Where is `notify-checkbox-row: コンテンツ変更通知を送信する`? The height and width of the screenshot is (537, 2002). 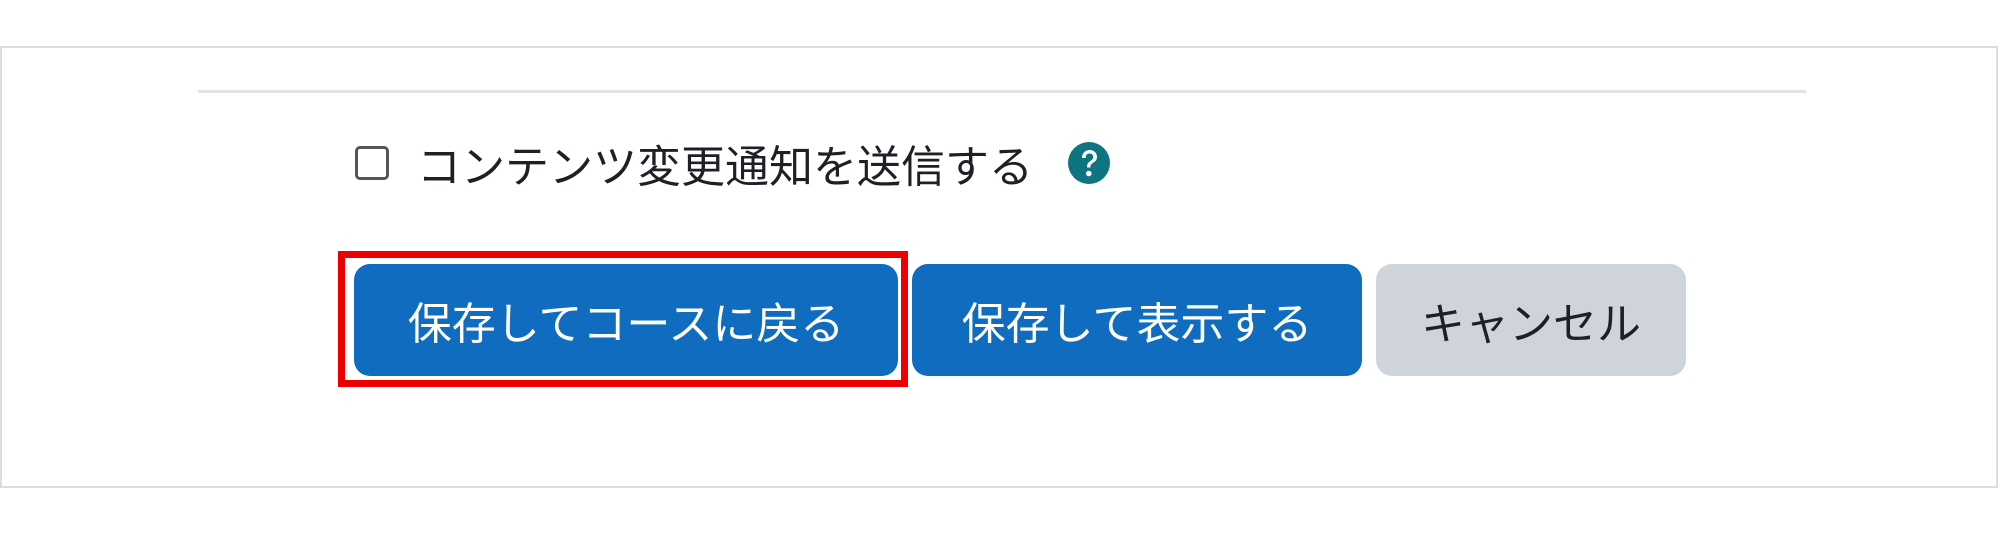 notify-checkbox-row: コンテンツ変更通知を送信する is located at coordinates (733, 163).